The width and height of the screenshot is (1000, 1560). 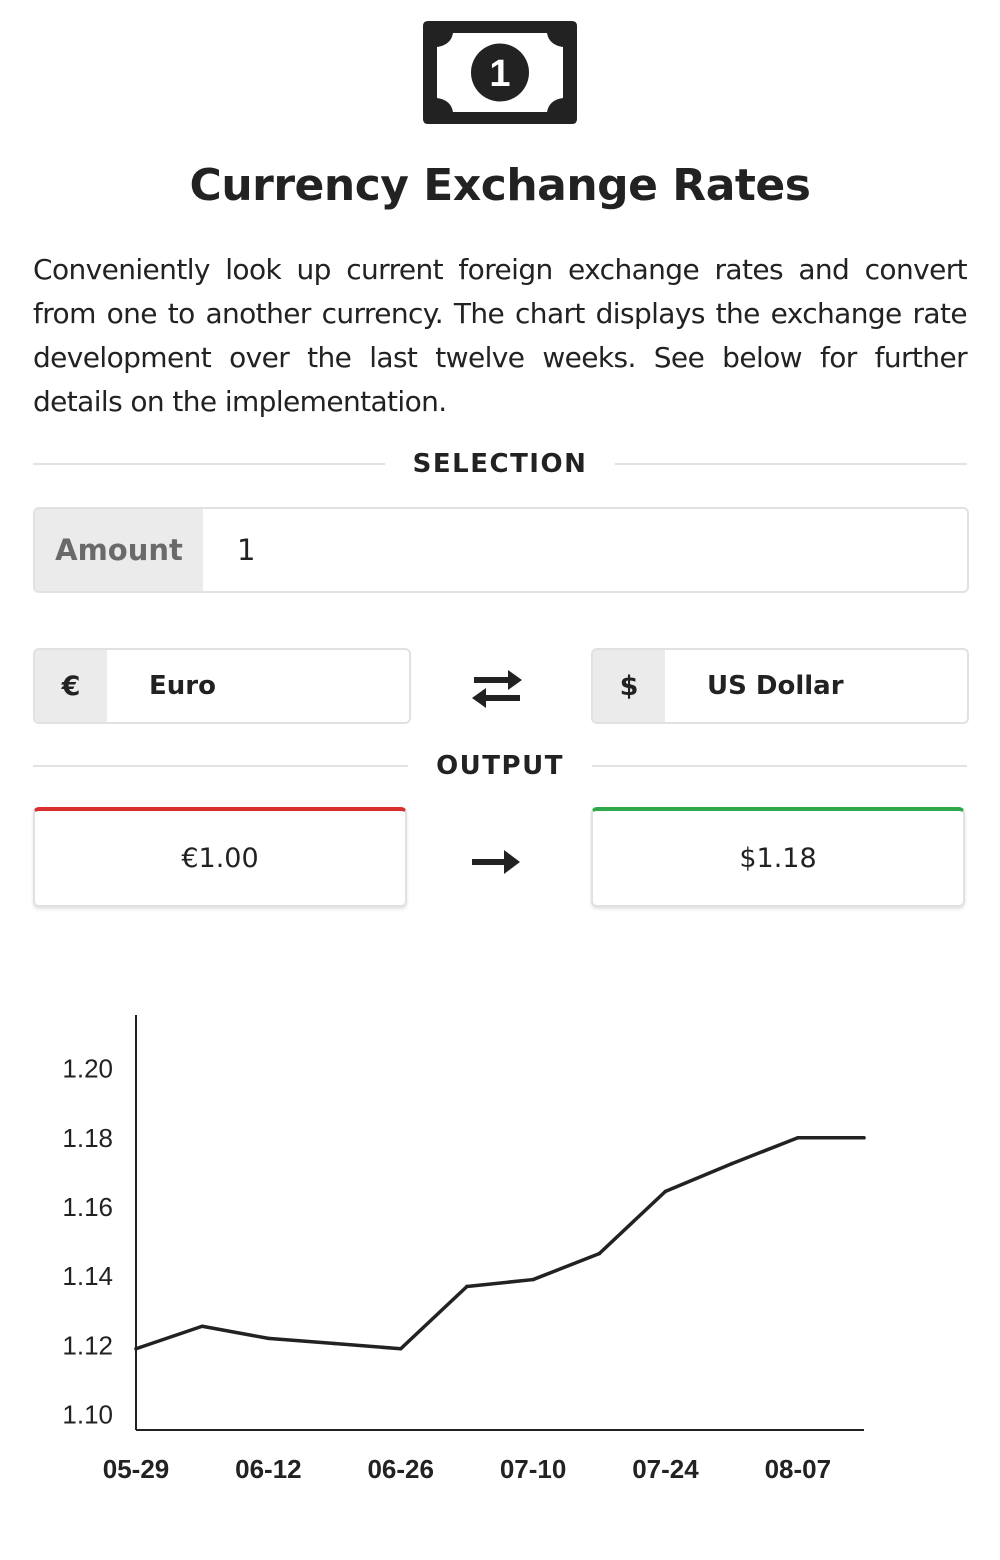 I want to click on page-title: Currency Exchange Rates, so click(x=500, y=185).